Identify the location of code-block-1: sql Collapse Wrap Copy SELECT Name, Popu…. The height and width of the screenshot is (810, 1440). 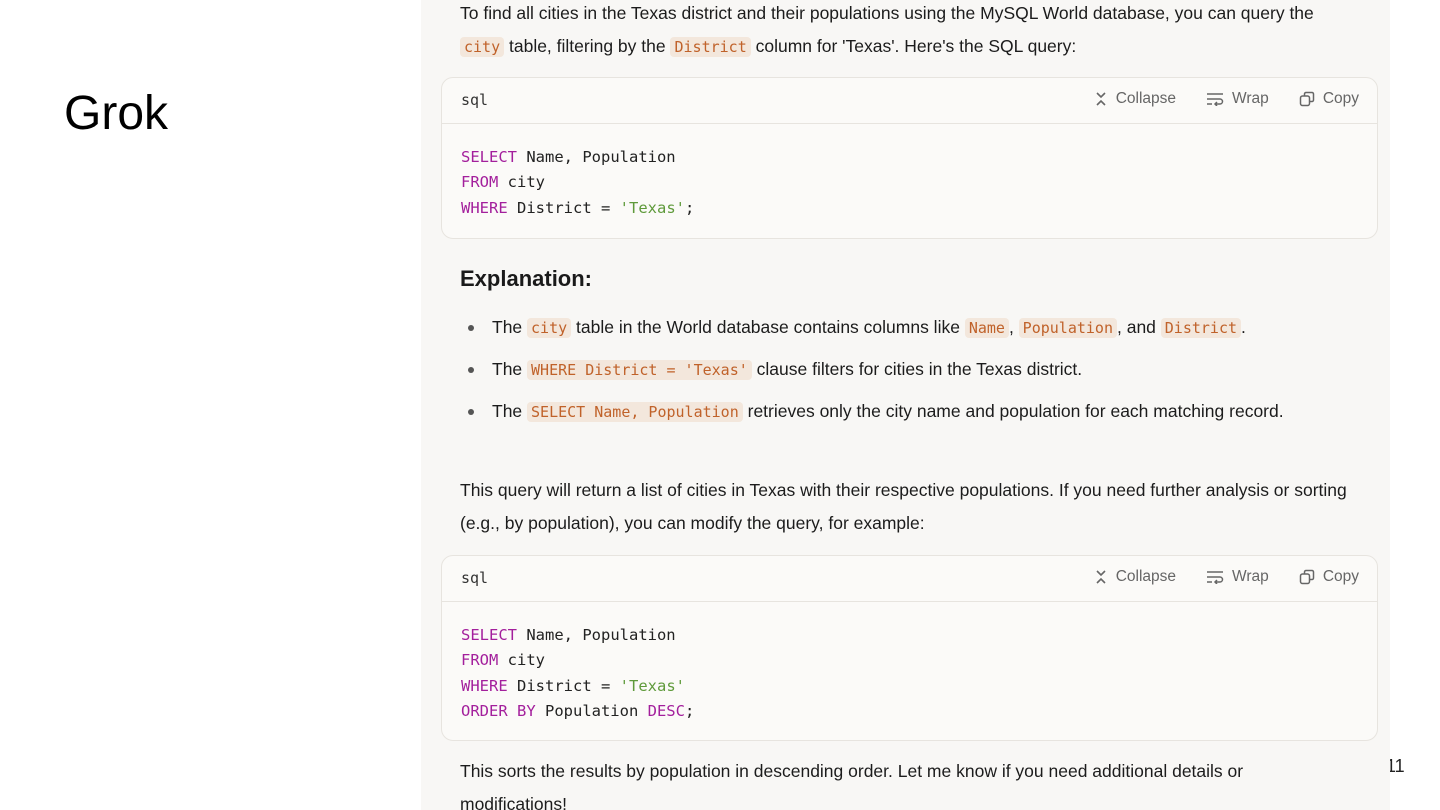
(909, 158).